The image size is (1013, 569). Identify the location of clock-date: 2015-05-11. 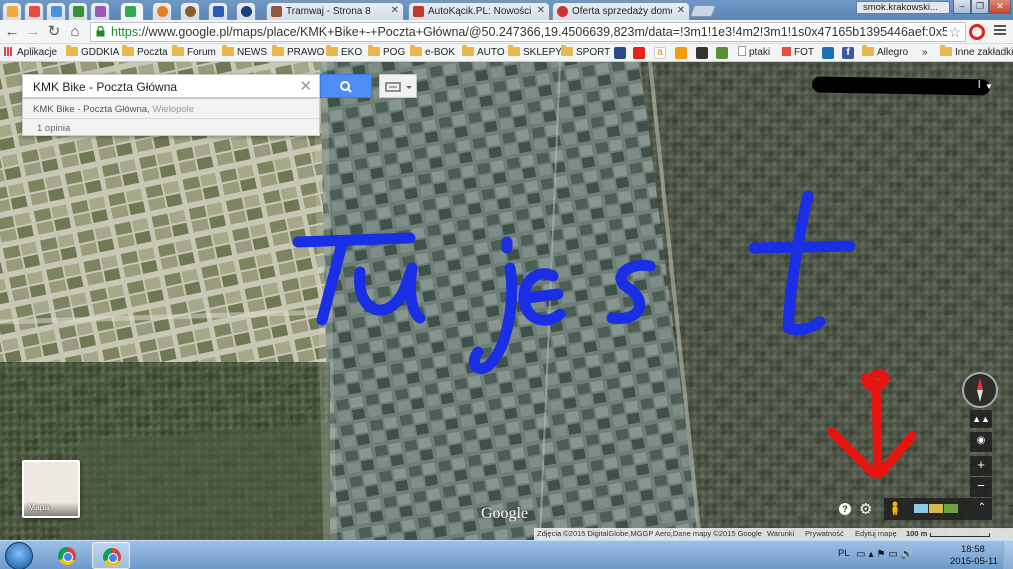
(974, 561).